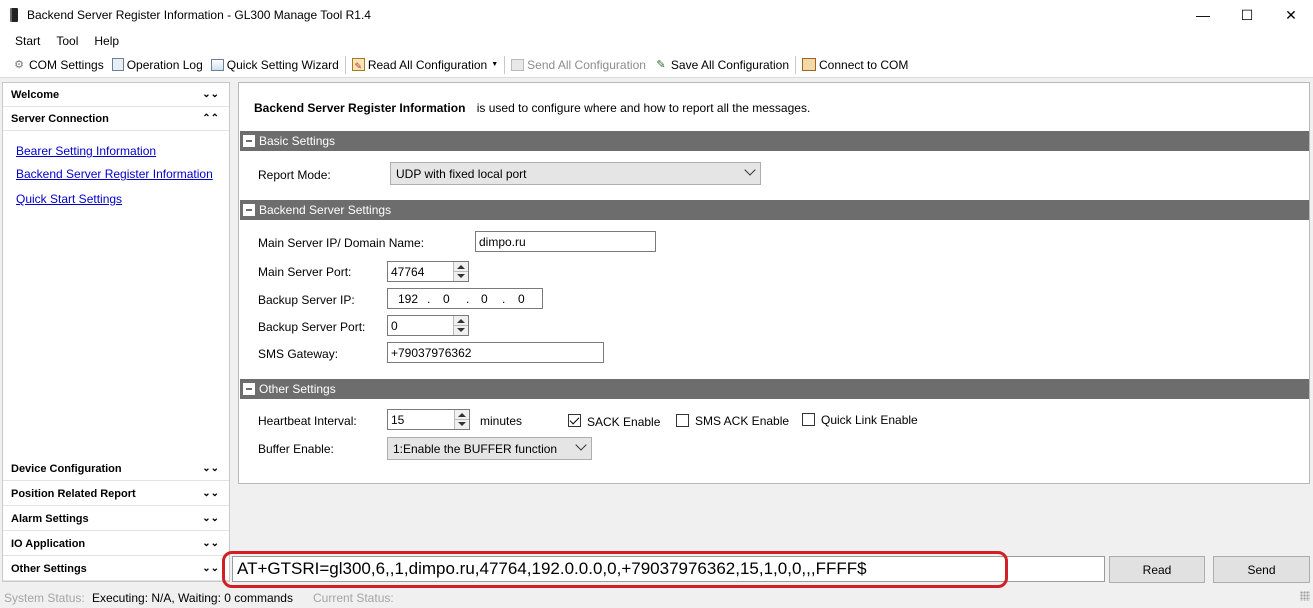  Describe the element at coordinates (394, 325) in the screenshot. I see `backup-server-port-value: 0` at that location.